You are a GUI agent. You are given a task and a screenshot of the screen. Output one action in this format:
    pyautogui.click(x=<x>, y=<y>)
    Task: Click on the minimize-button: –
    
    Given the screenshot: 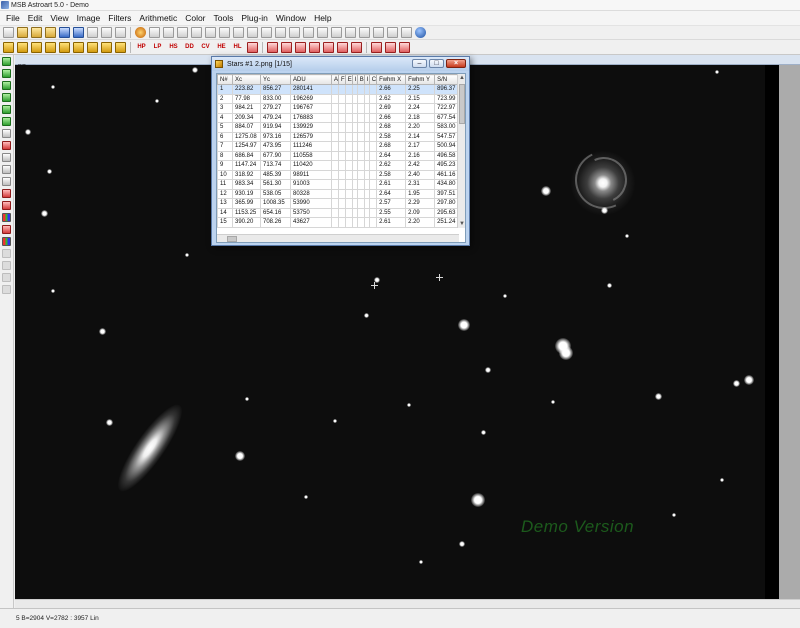 What is the action you would take?
    pyautogui.click(x=419, y=63)
    